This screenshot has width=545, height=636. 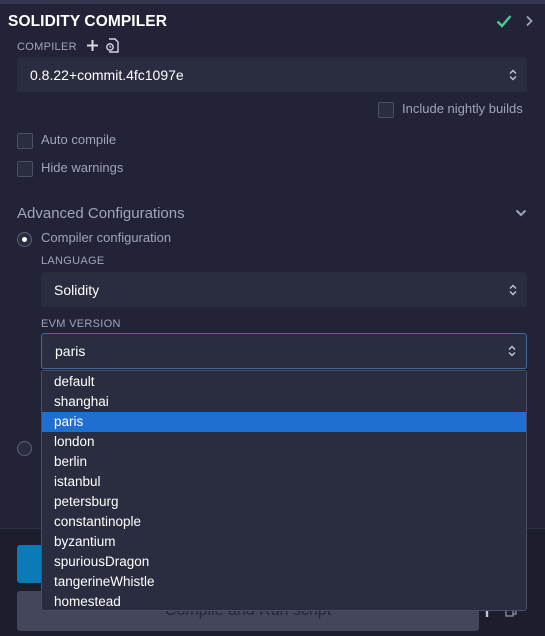 I want to click on plus-icon, so click(x=92, y=45).